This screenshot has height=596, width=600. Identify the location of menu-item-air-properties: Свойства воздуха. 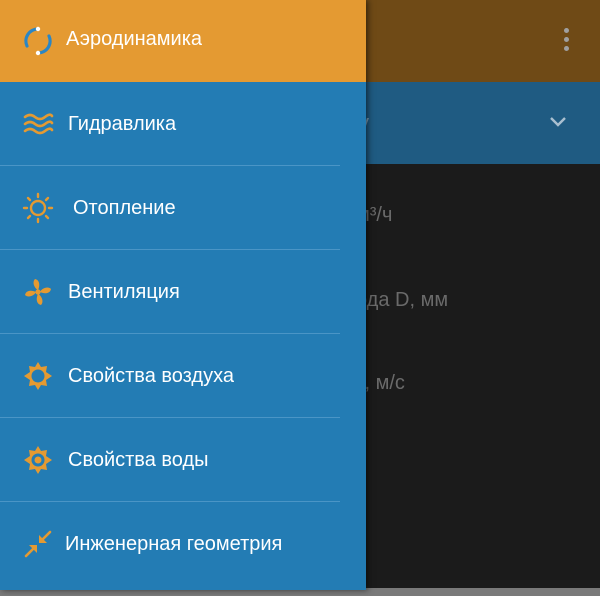
(183, 376).